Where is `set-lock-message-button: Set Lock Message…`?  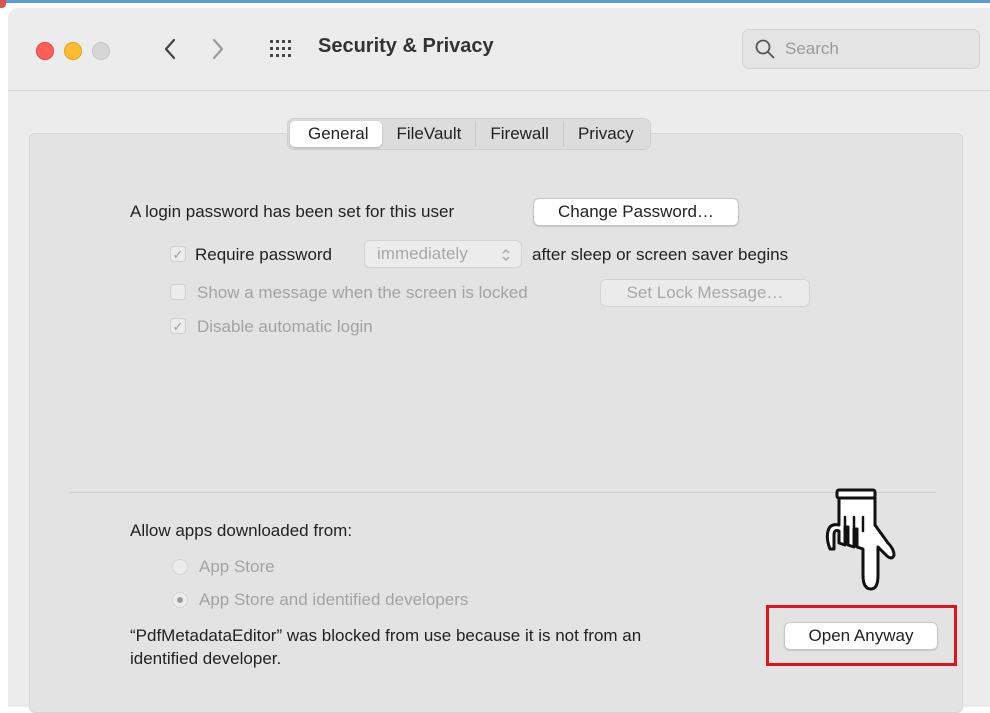 set-lock-message-button: Set Lock Message… is located at coordinates (705, 293).